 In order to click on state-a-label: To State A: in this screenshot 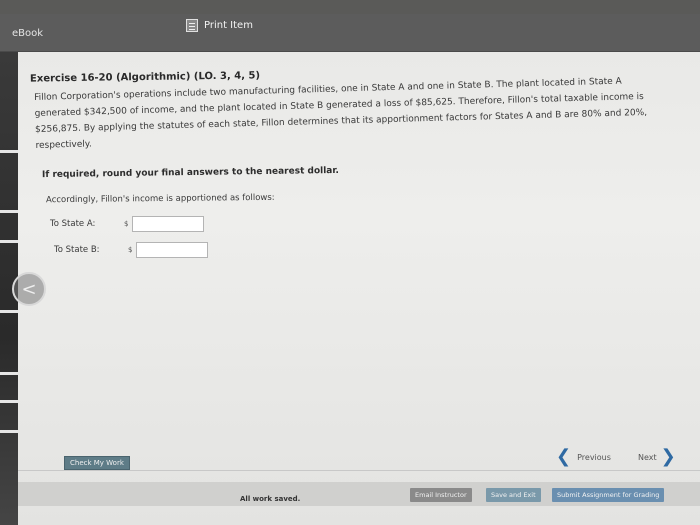, I will do `click(73, 224)`.